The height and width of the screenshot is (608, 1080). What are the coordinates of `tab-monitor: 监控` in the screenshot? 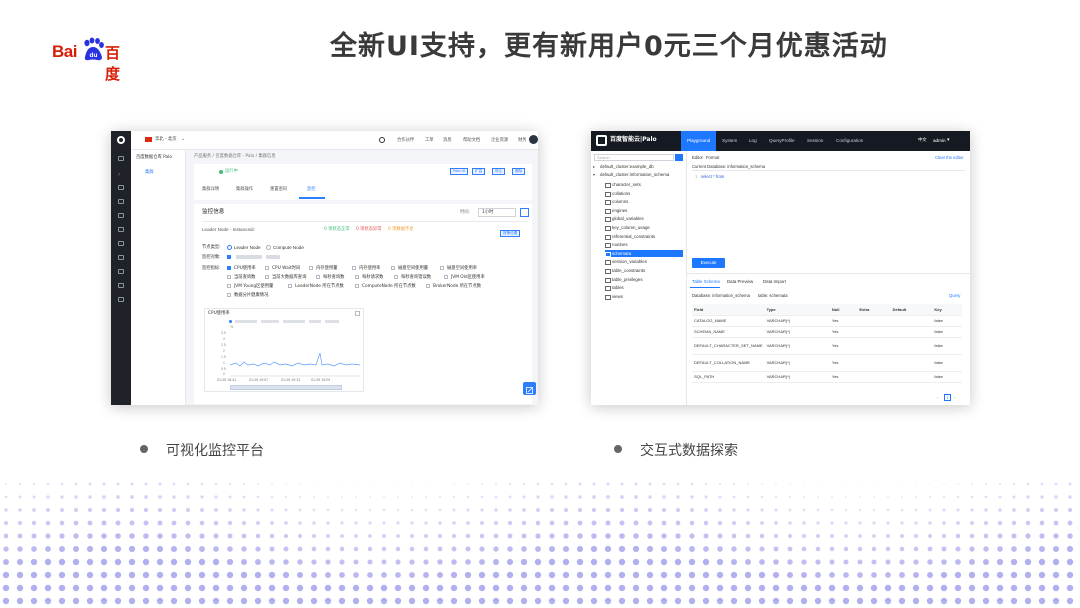 It's located at (311, 189).